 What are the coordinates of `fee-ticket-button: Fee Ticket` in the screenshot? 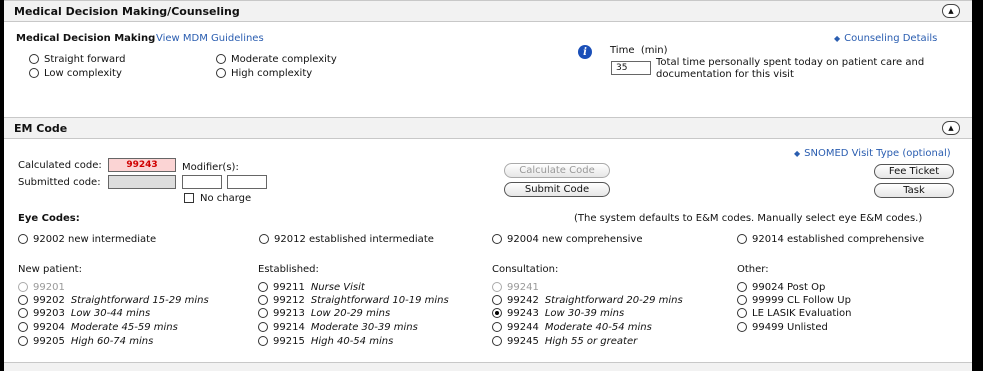 It's located at (914, 171).